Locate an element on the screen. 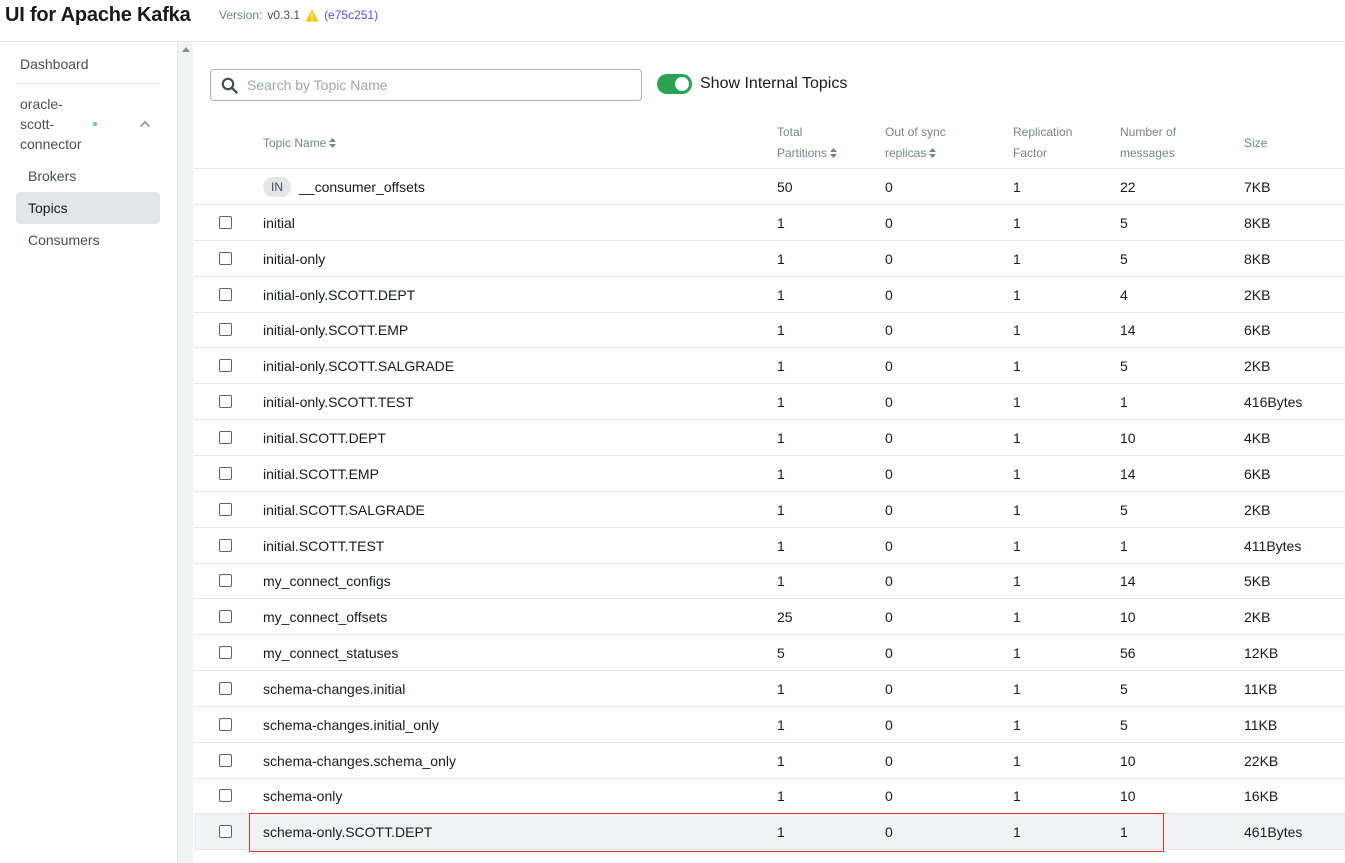 The height and width of the screenshot is (863, 1345). header-out-of-sync: Out of sync replicas is located at coordinates (915, 143).